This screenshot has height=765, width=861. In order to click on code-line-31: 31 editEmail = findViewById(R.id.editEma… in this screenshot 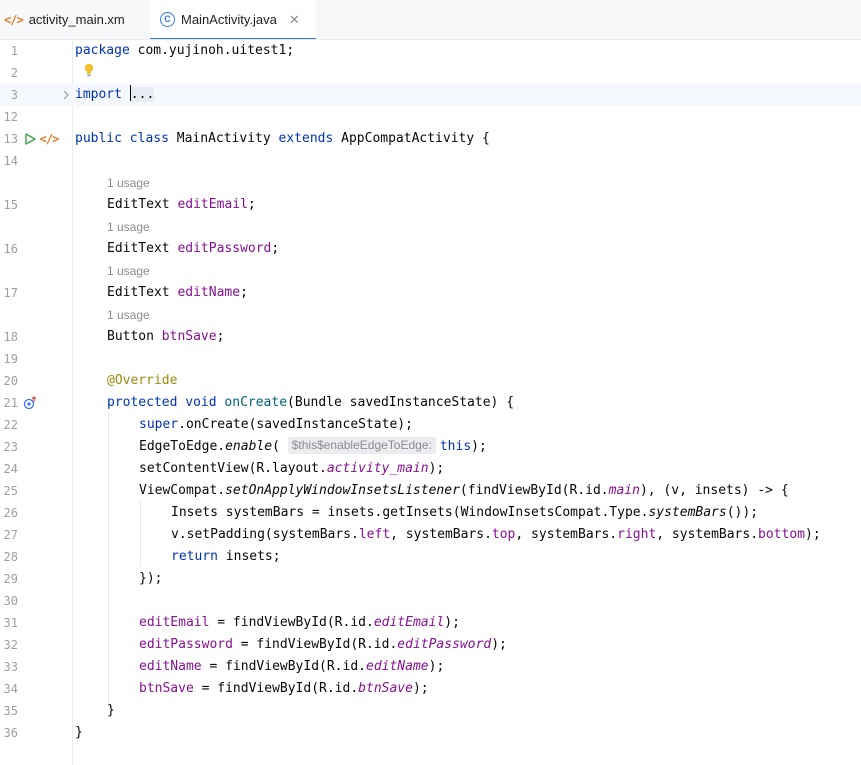, I will do `click(430, 623)`.